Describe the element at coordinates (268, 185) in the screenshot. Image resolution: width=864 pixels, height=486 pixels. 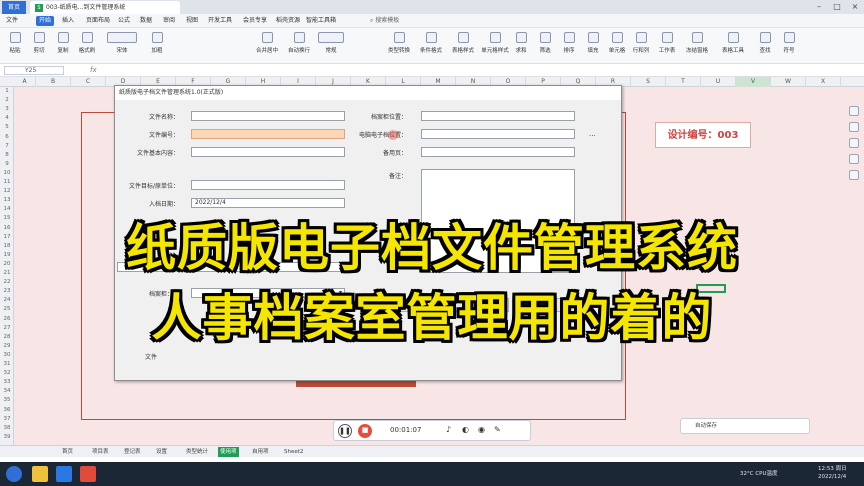
I see `input-file-unit` at that location.